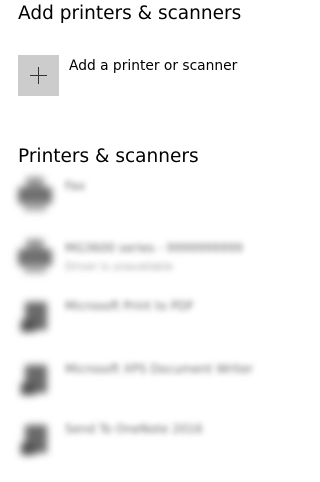  Describe the element at coordinates (130, 13) in the screenshot. I see `add-printers-heading: Add printers & scanners` at that location.